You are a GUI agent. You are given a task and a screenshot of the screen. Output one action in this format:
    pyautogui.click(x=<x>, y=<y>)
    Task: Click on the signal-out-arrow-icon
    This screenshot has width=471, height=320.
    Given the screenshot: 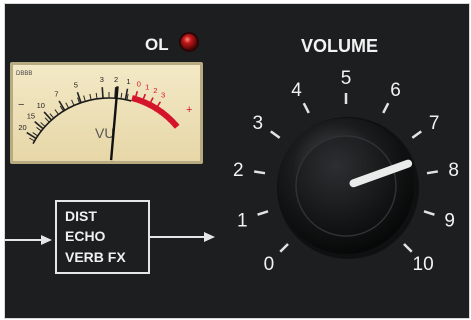 What is the action you would take?
    pyautogui.click(x=209, y=237)
    